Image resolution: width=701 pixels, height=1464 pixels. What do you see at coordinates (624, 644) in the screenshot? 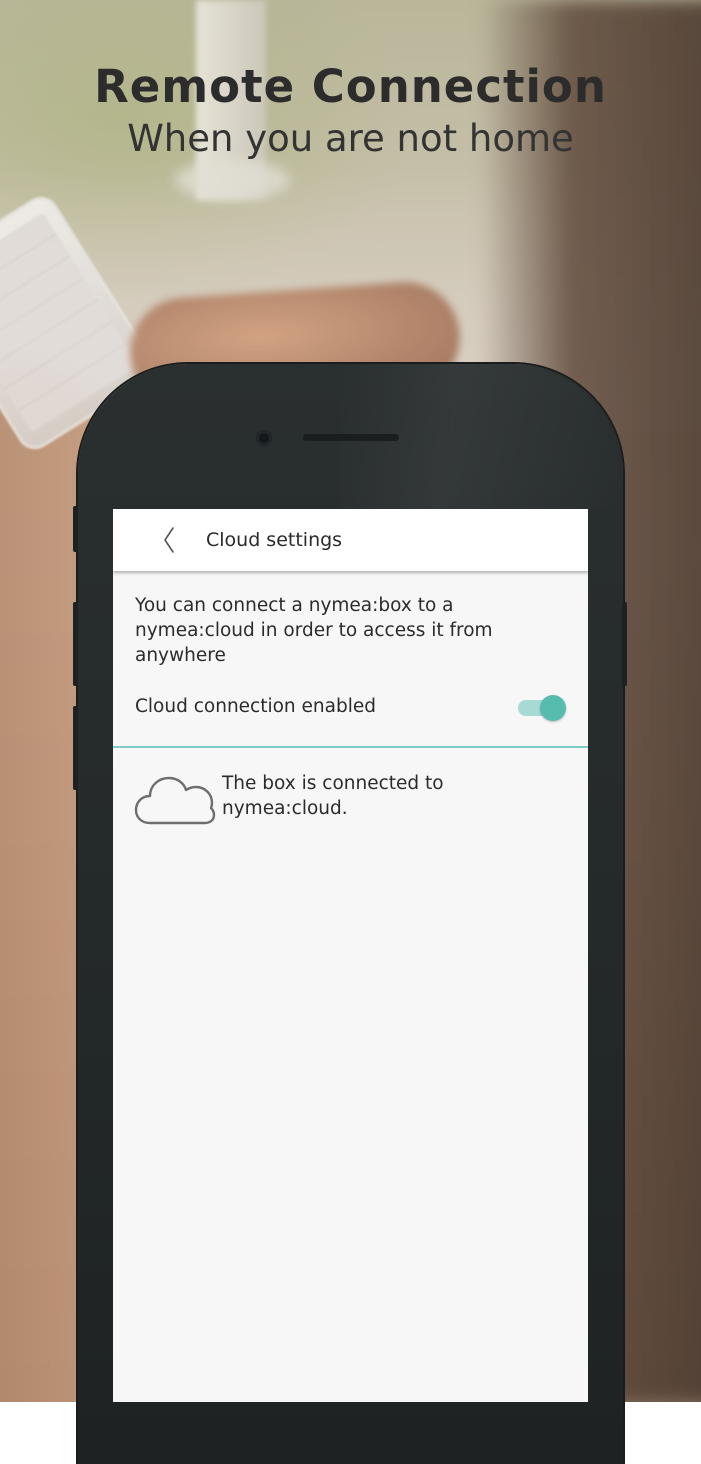
I see `phone-power-button` at bounding box center [624, 644].